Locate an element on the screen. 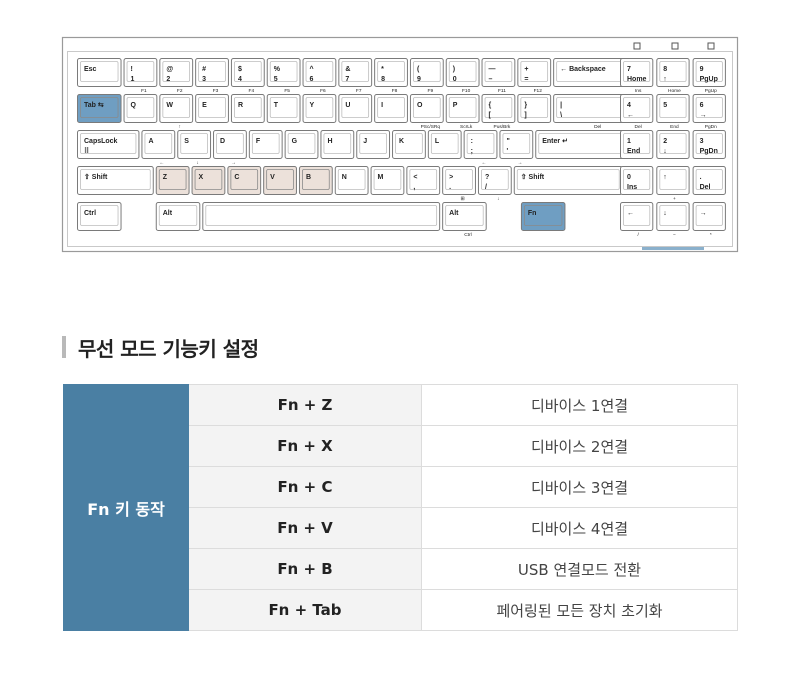 The height and width of the screenshot is (677, 800). key-legend: G is located at coordinates (295, 141).